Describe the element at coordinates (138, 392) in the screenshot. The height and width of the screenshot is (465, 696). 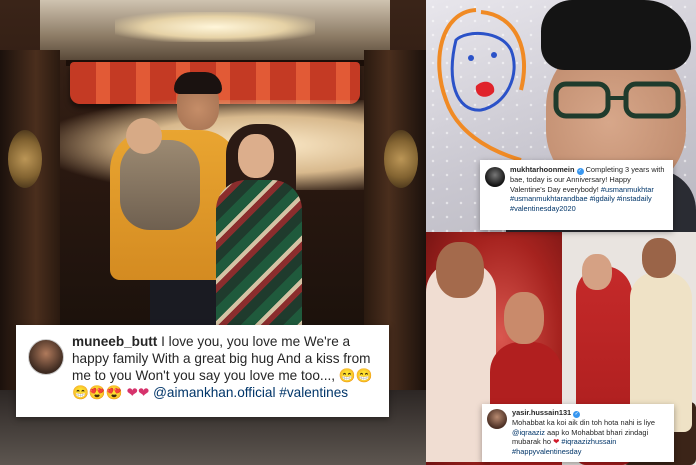
I see `heart-icon: ❤❤` at that location.